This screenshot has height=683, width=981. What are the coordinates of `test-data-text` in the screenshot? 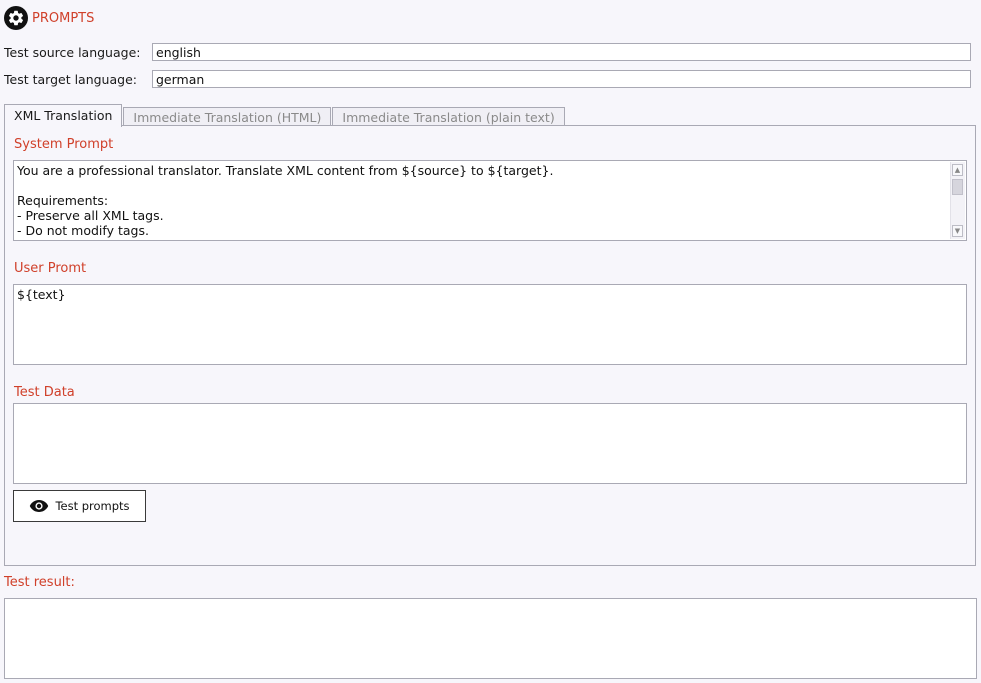 It's located at (490, 406).